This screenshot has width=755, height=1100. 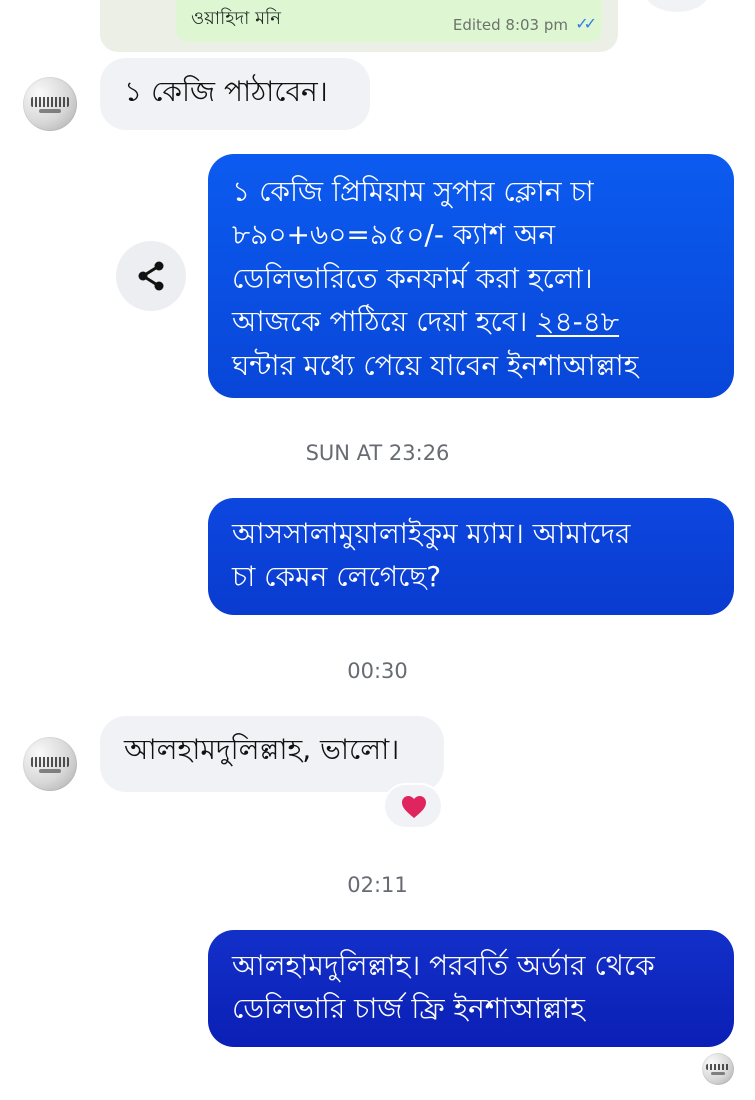 I want to click on message-line: আজকে পাঠিয়ে দেয়া হবে। ২৪-৪৮, so click(x=471, y=321).